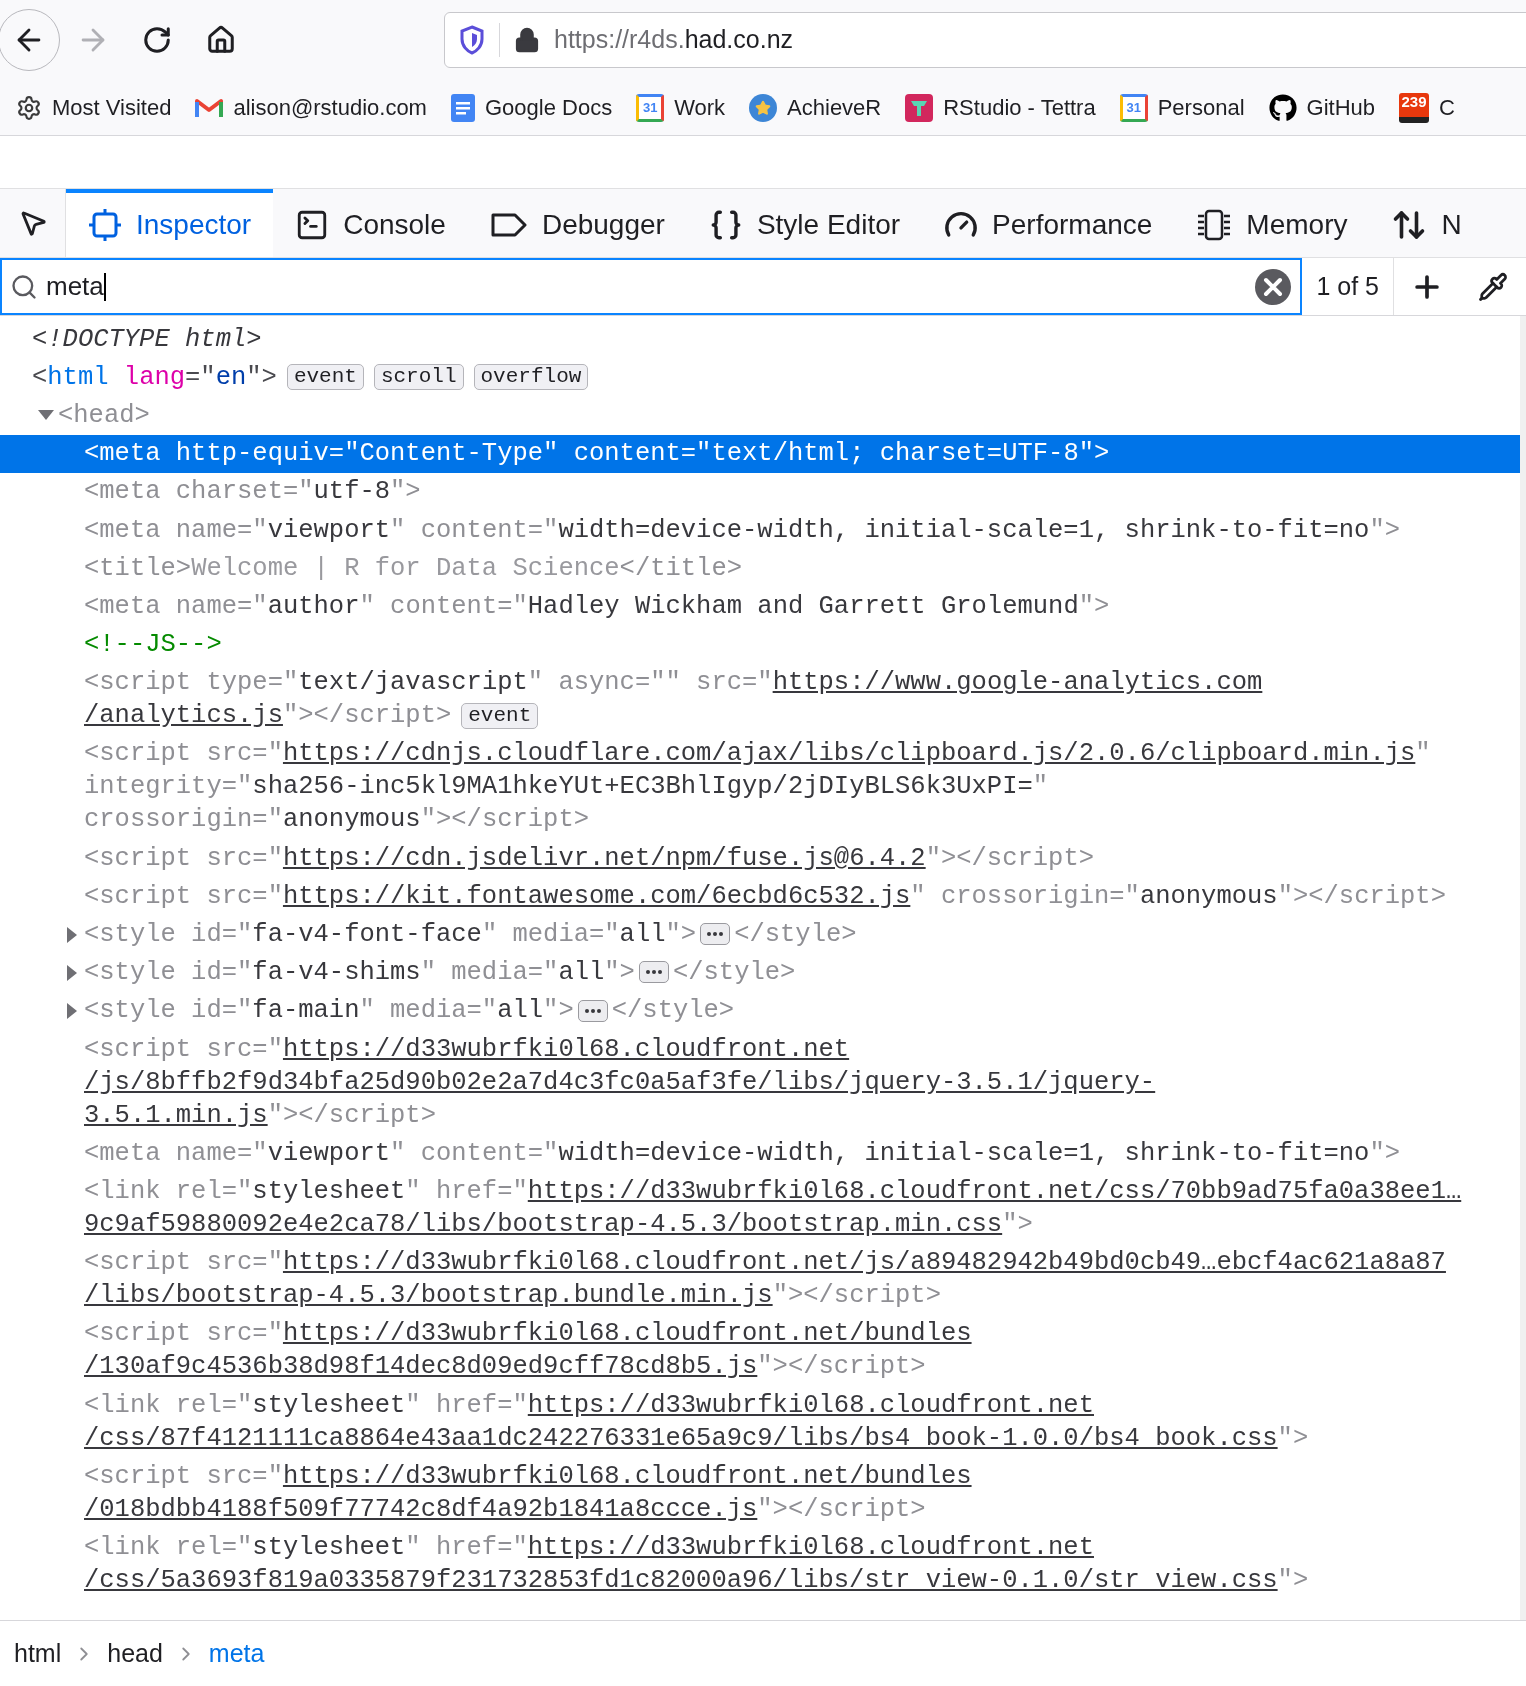  What do you see at coordinates (804, 223) in the screenshot?
I see `devtools-tab: Style Editor` at bounding box center [804, 223].